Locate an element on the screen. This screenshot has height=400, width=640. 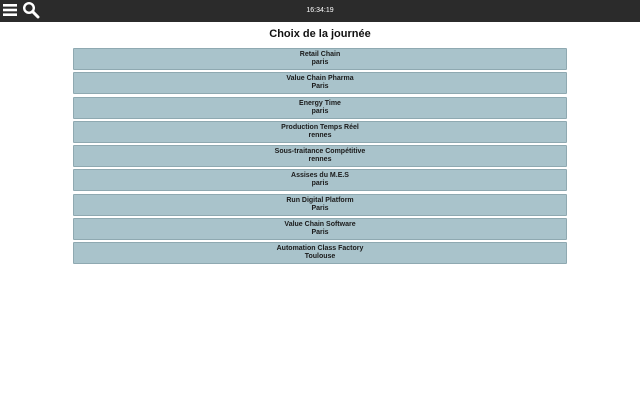
day-item-sous-traitance-competitive: Sous-traitance Compétitive rennes is located at coordinates (320, 156).